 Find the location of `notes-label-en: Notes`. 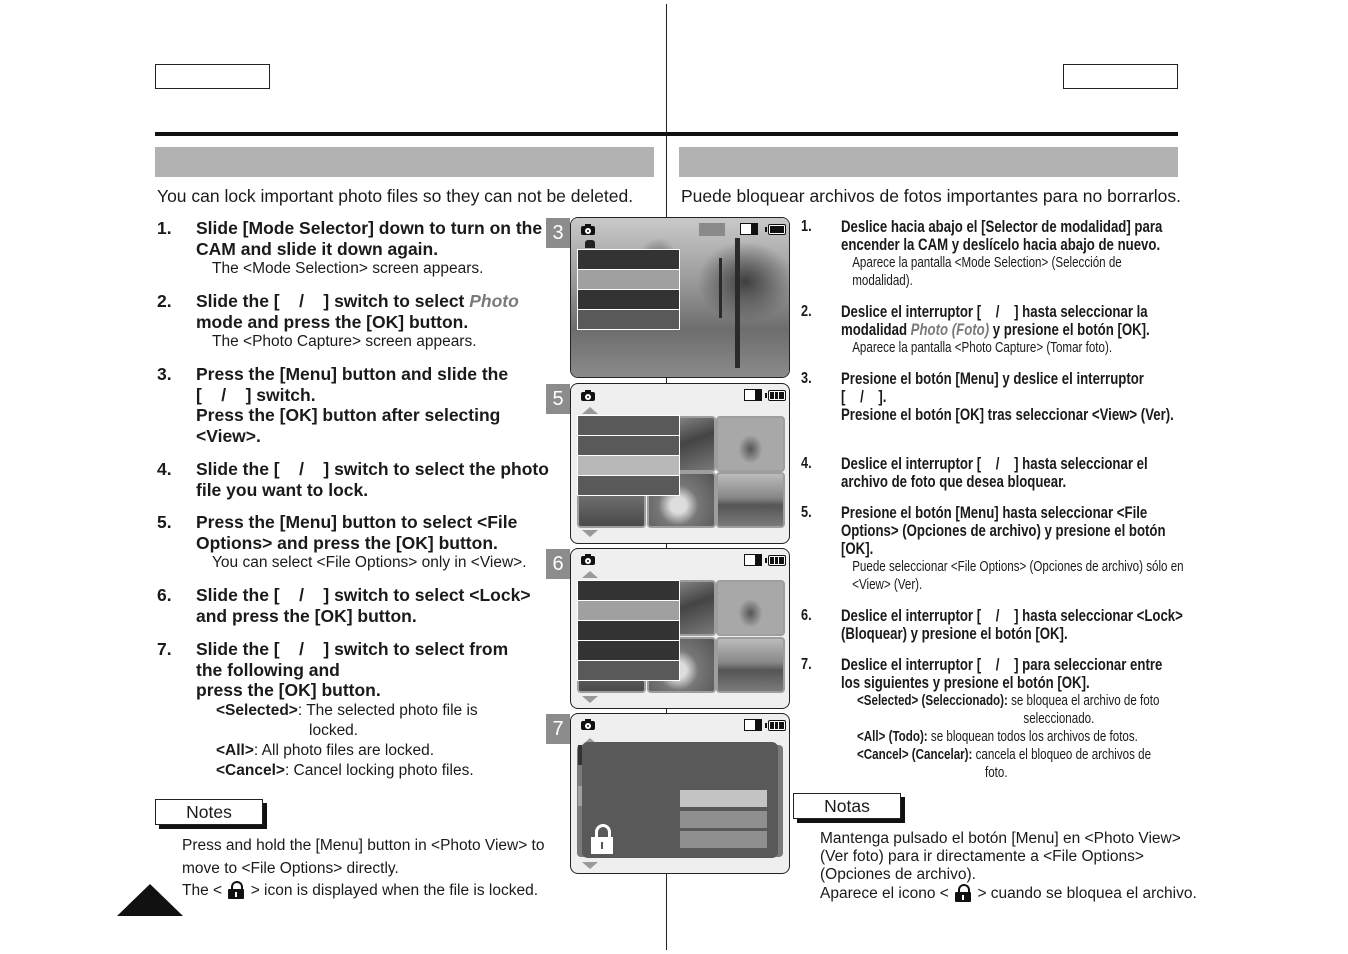

notes-label-en: Notes is located at coordinates (209, 812).